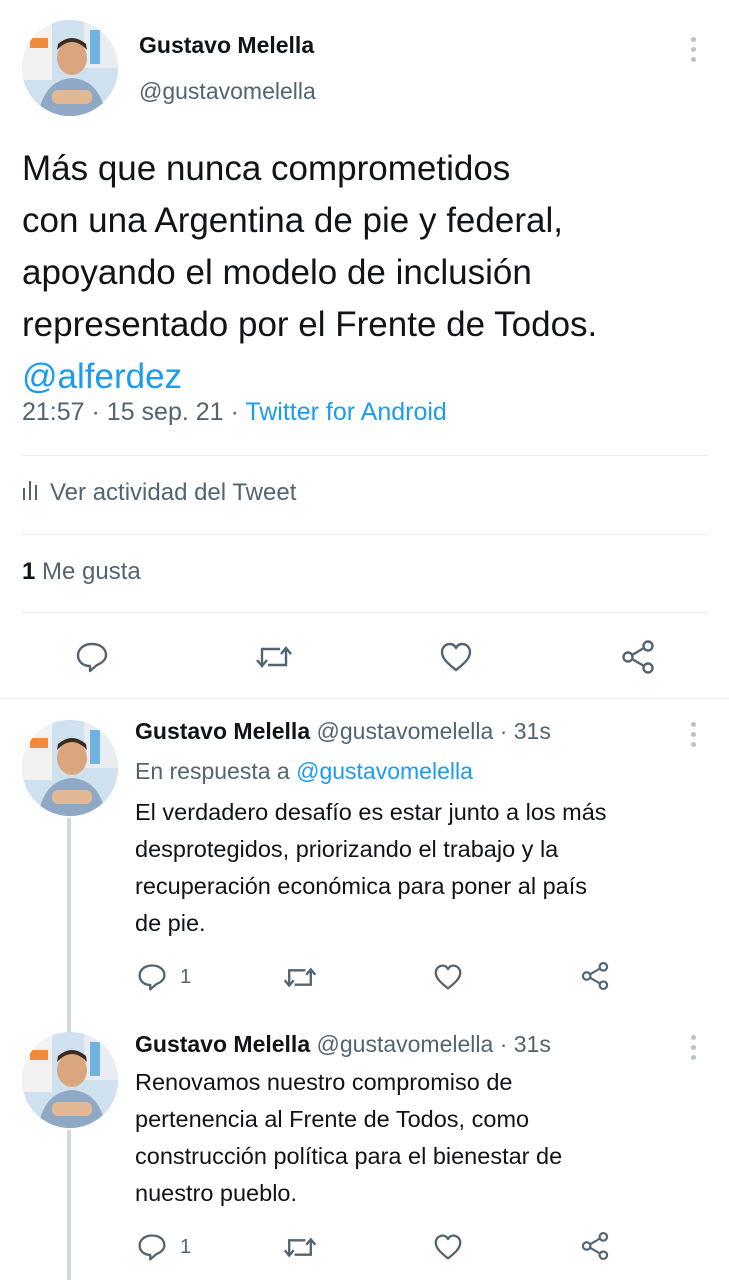 The image size is (729, 1280). I want to click on likes-label: Me gusta, so click(91, 571).